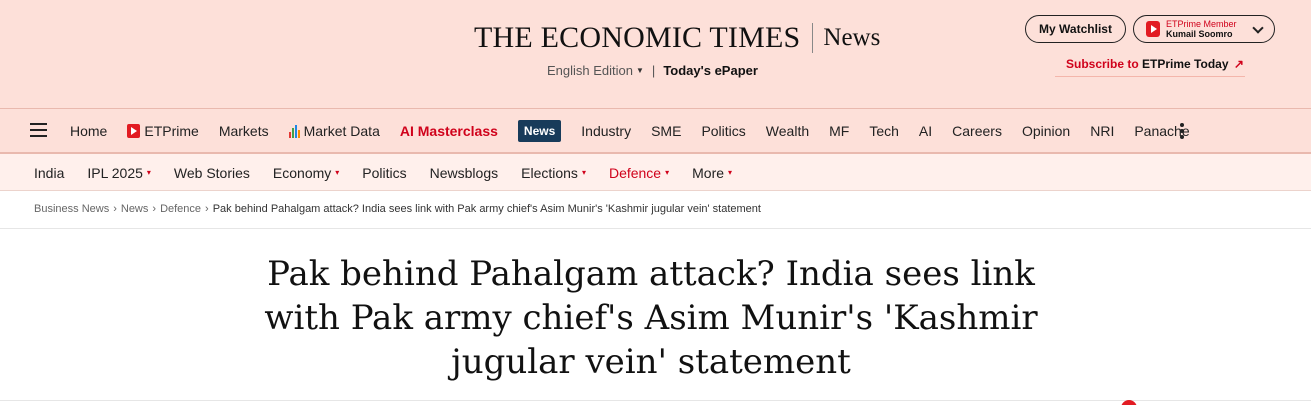 This screenshot has height=405, width=1311. Describe the element at coordinates (666, 131) in the screenshot. I see `nav-sme: SME` at that location.